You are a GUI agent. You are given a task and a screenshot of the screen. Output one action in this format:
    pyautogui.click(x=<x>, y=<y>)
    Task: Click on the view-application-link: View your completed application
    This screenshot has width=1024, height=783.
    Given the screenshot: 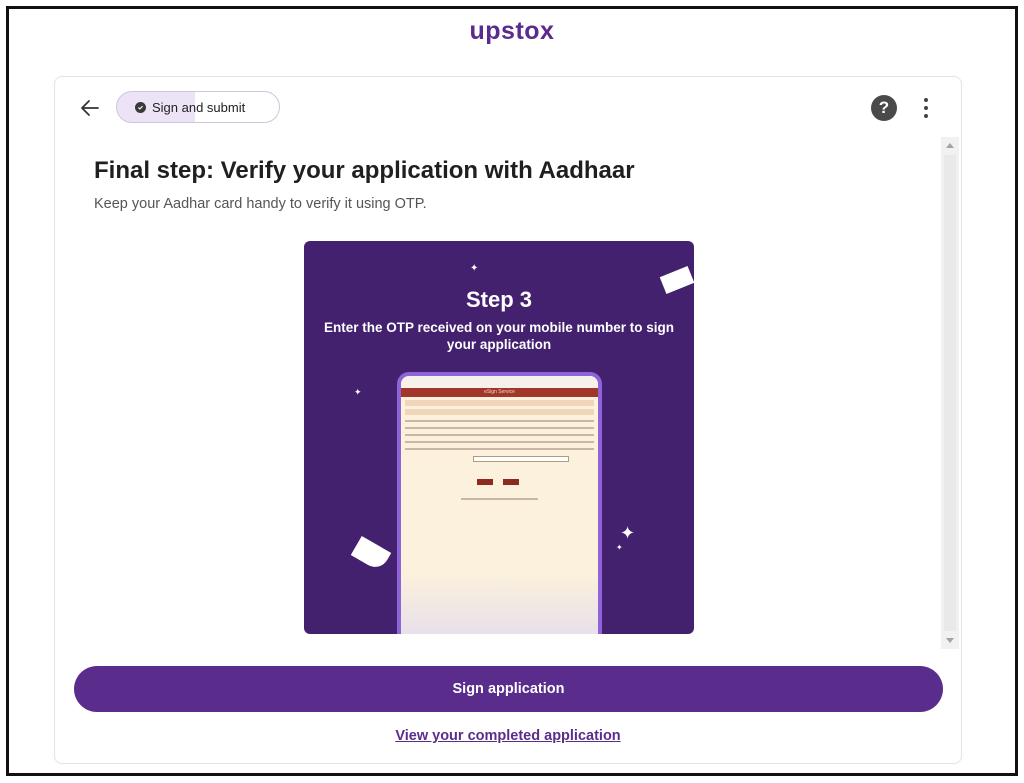 What is the action you would take?
    pyautogui.click(x=508, y=736)
    